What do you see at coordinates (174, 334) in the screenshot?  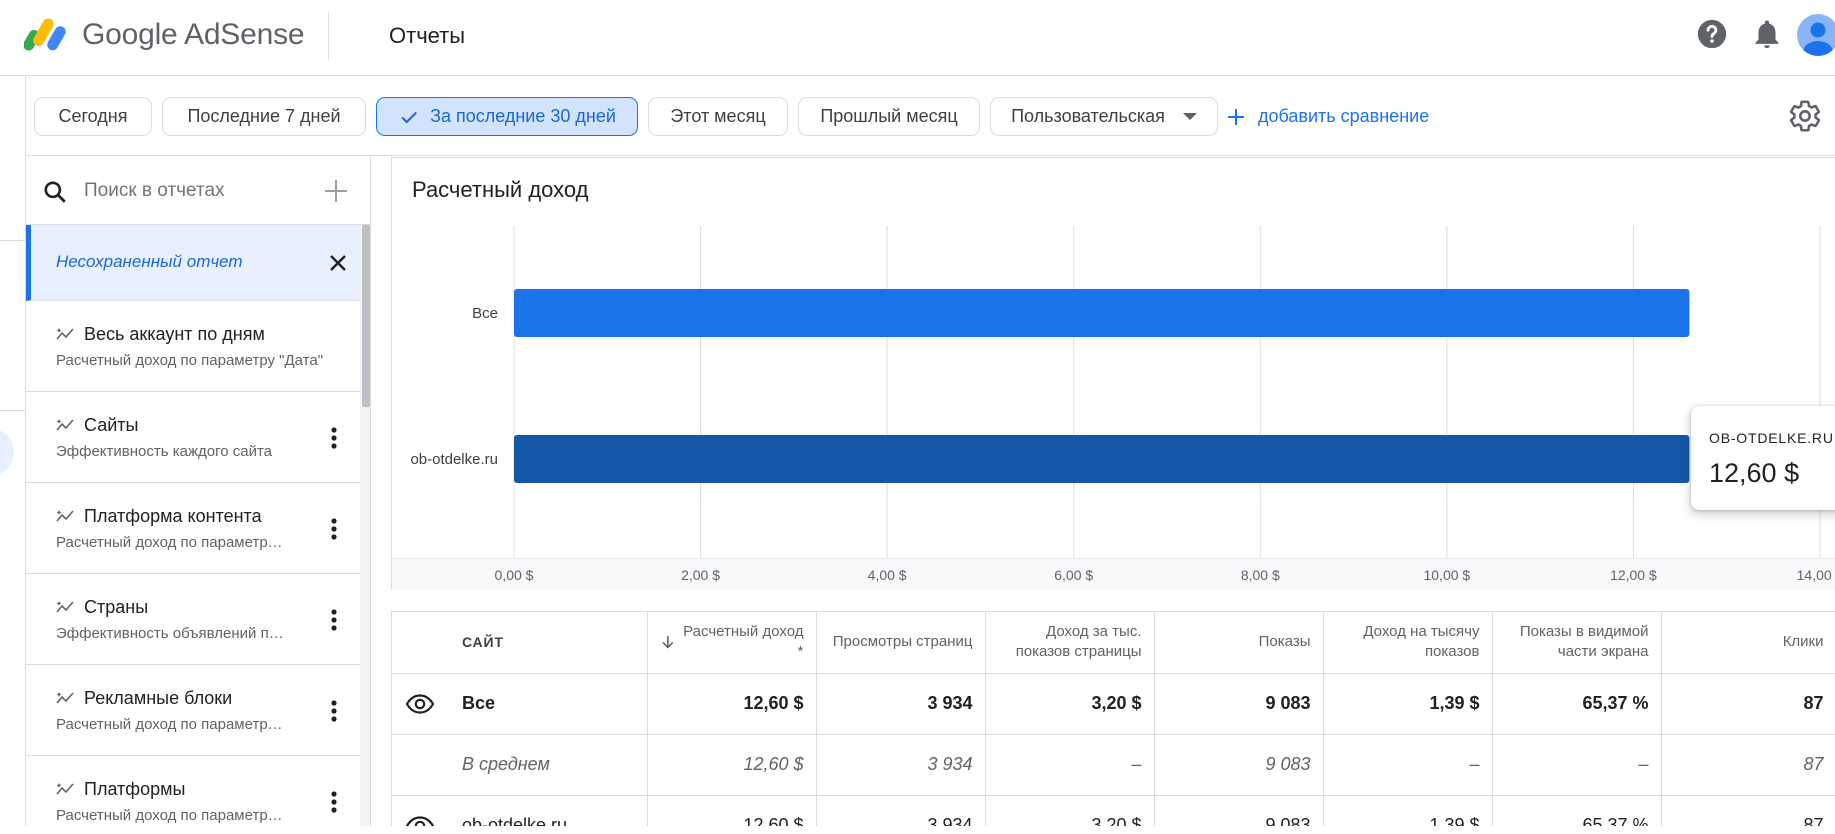 I see `report-title: Весь аккаунт по дням` at bounding box center [174, 334].